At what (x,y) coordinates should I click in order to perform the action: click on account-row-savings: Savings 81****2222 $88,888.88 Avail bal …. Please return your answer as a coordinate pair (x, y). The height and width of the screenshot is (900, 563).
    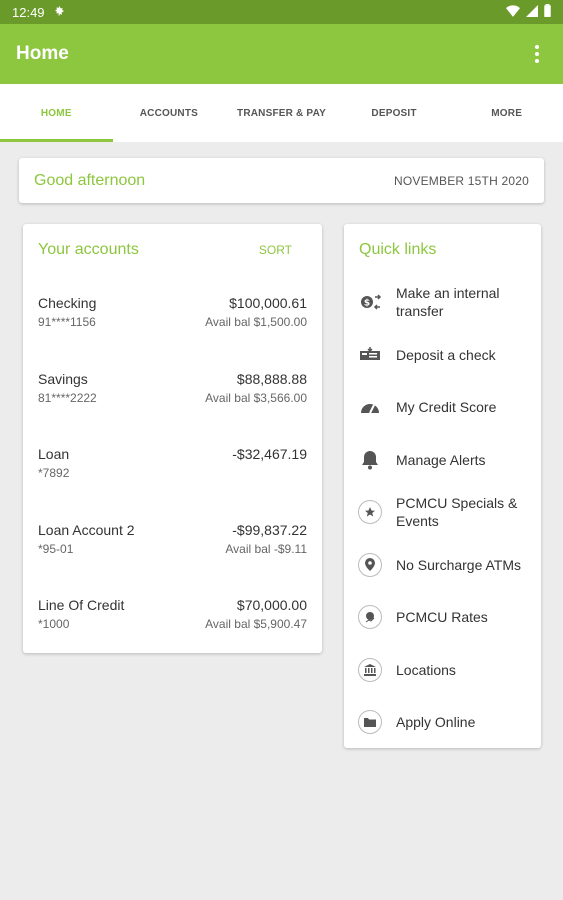
    Looking at the image, I should click on (172, 390).